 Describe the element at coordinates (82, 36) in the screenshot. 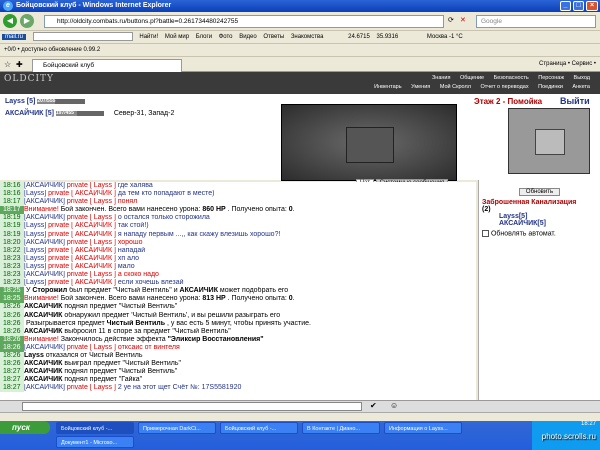

I see `mailru-search-input` at that location.